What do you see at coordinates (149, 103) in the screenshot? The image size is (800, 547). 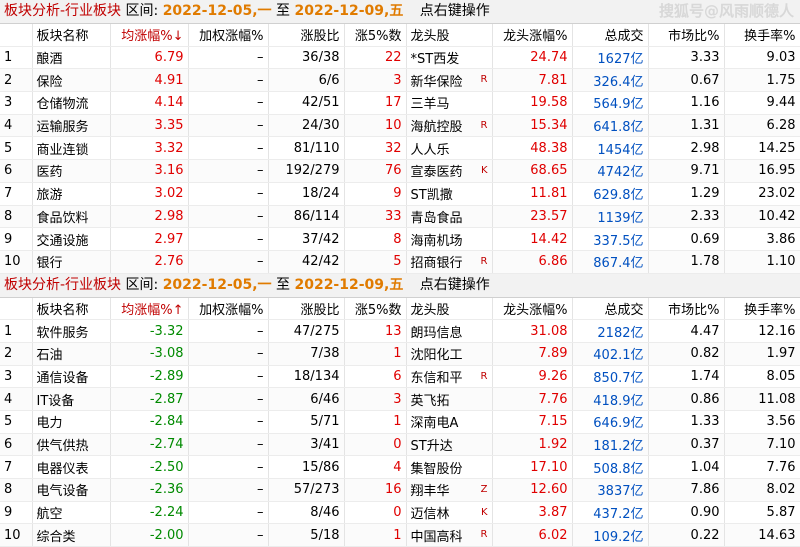 I see `avg-change: 4.14` at bounding box center [149, 103].